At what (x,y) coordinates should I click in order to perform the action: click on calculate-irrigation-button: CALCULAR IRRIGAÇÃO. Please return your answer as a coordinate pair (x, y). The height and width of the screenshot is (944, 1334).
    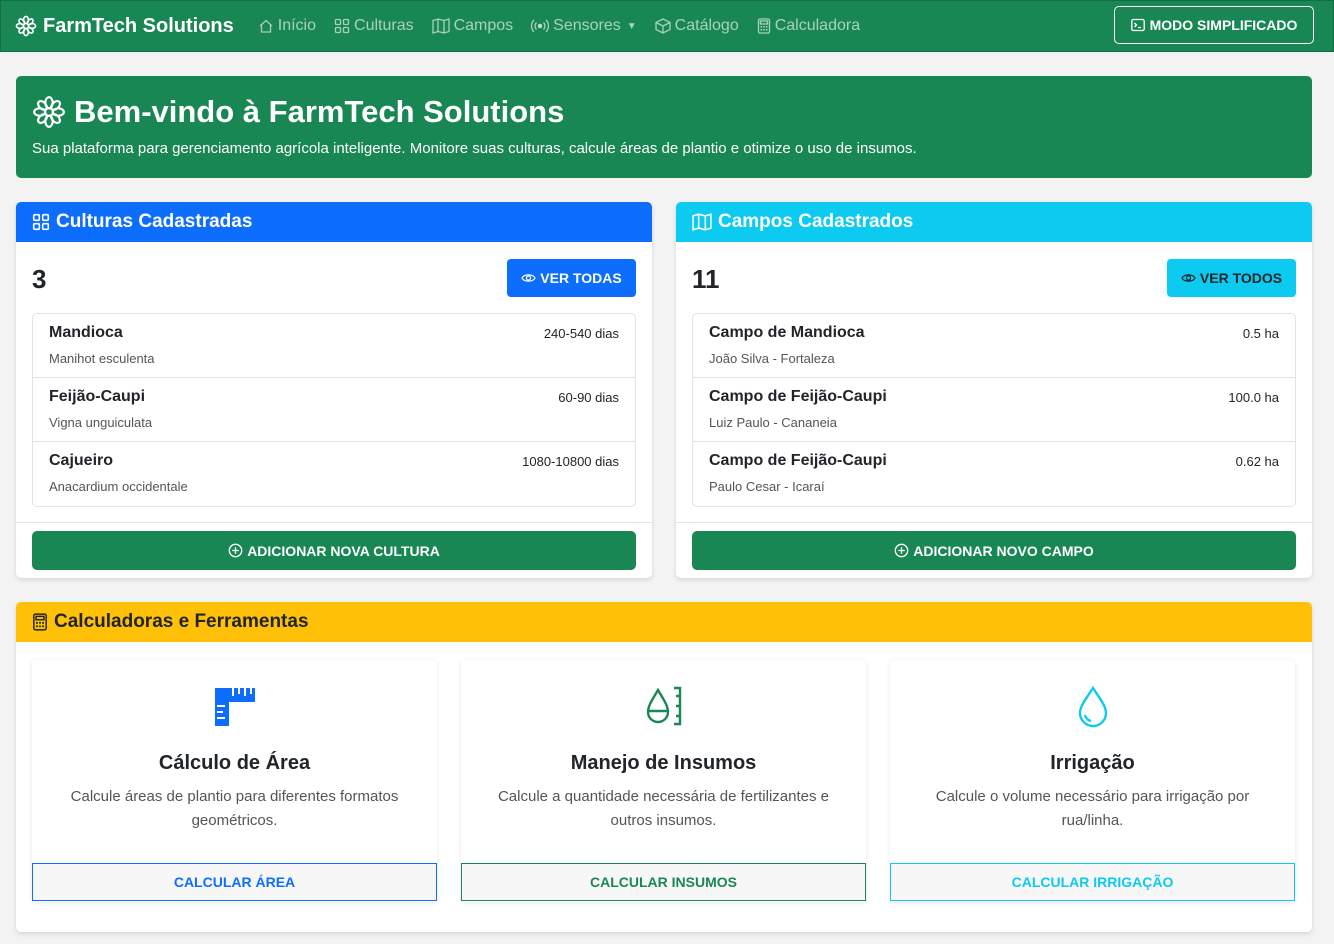
    Looking at the image, I should click on (1092, 882).